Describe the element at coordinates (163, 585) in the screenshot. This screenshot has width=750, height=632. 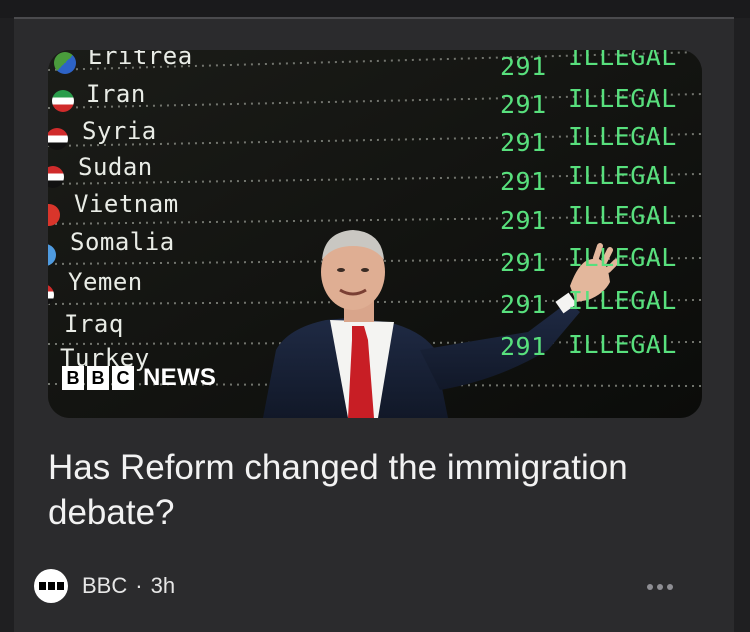
I see `story-age: 3h` at that location.